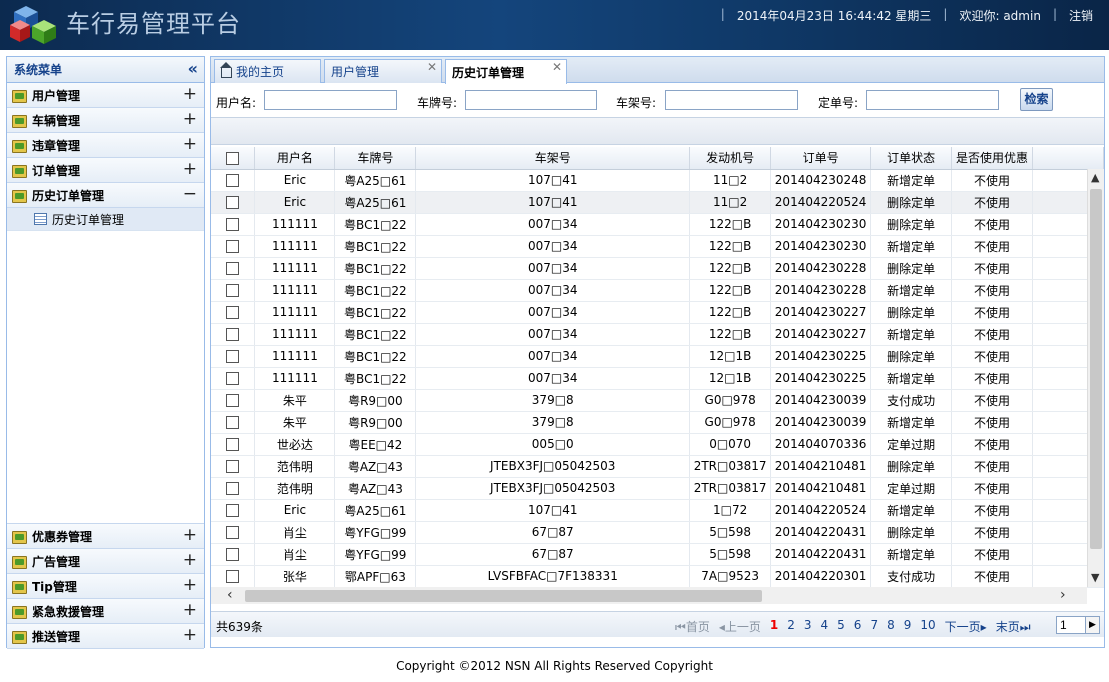 This screenshot has width=1109, height=682. What do you see at coordinates (731, 100) in the screenshot?
I see `frame-input` at bounding box center [731, 100].